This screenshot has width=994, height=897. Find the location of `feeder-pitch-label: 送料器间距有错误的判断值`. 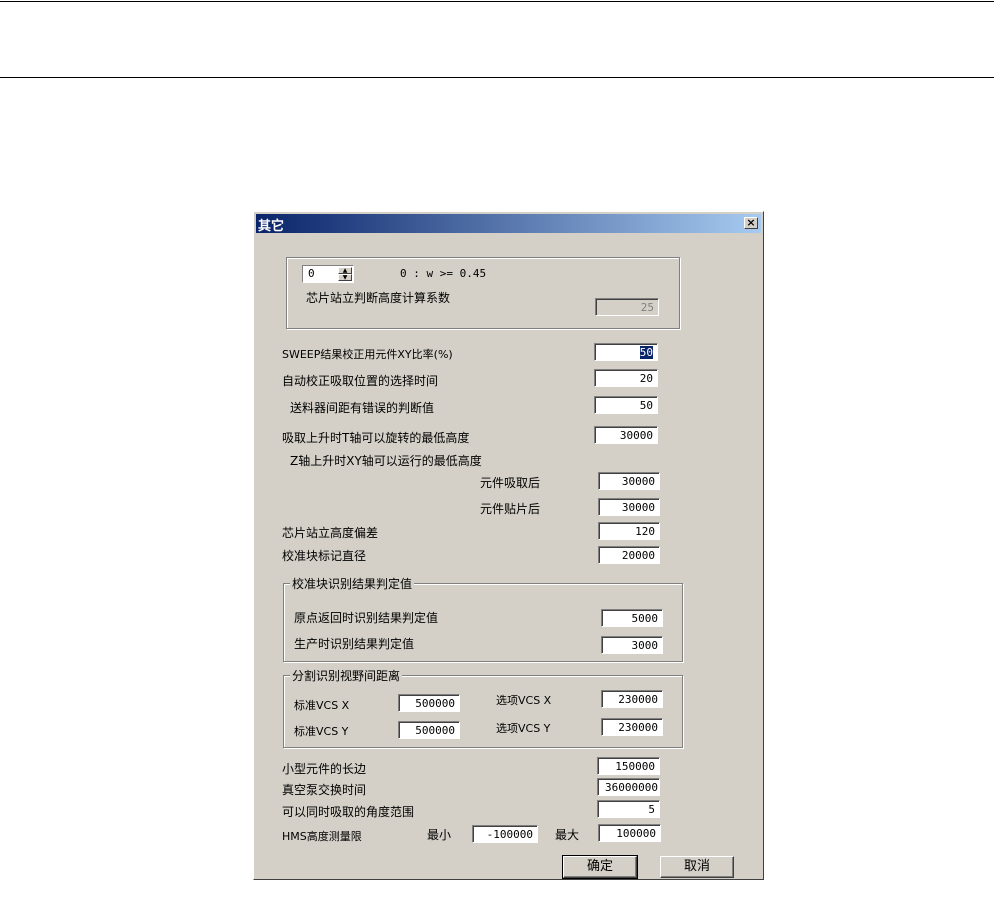

feeder-pitch-label: 送料器间距有错误的判断值 is located at coordinates (362, 408).